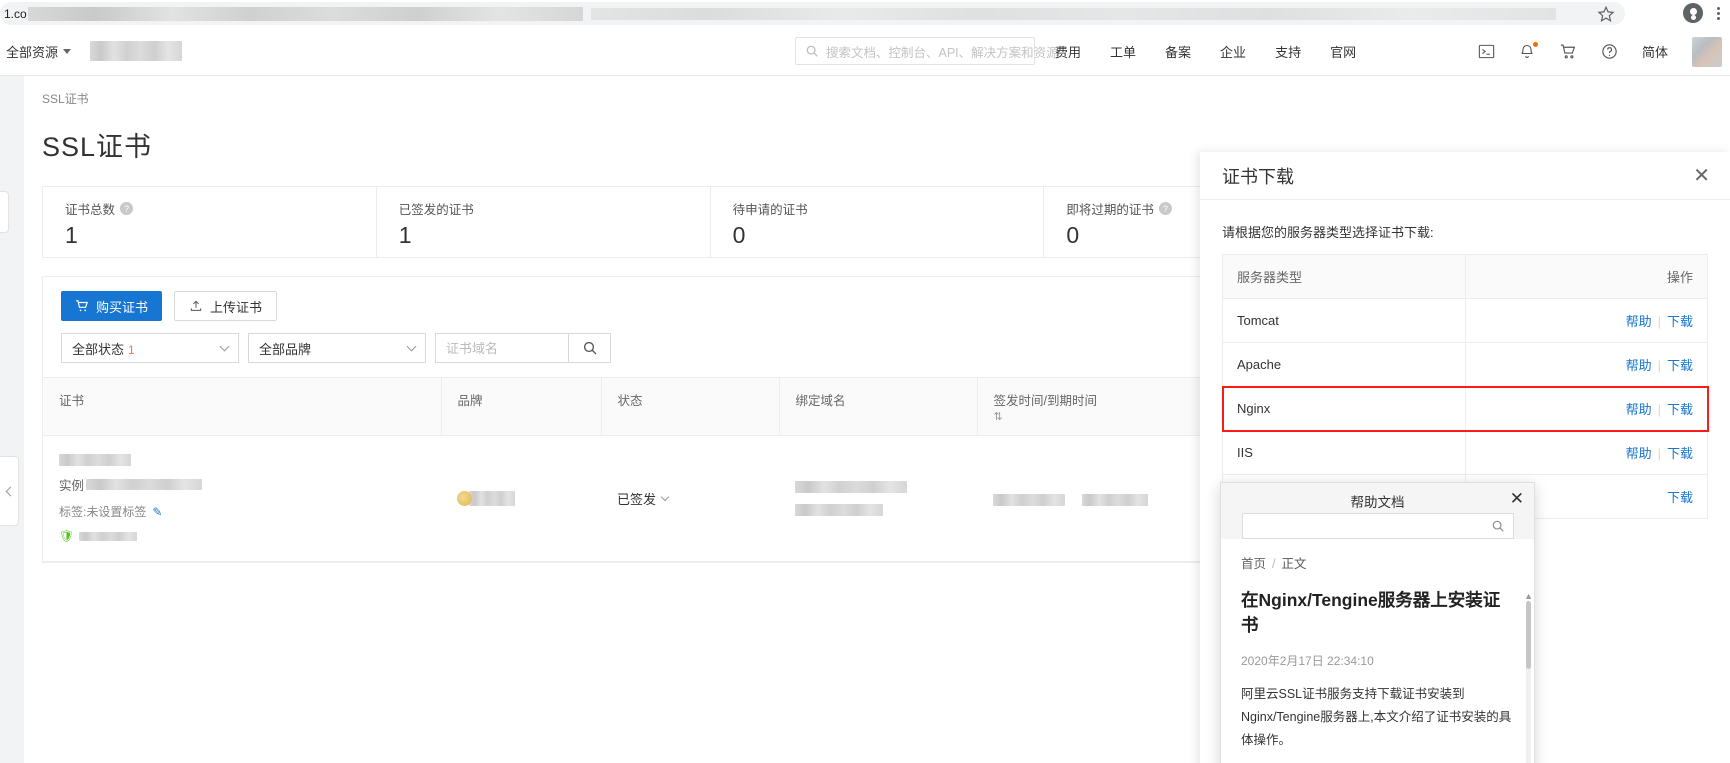 This screenshot has width=1730, height=763. I want to click on download-link-iis: 下载, so click(1680, 453).